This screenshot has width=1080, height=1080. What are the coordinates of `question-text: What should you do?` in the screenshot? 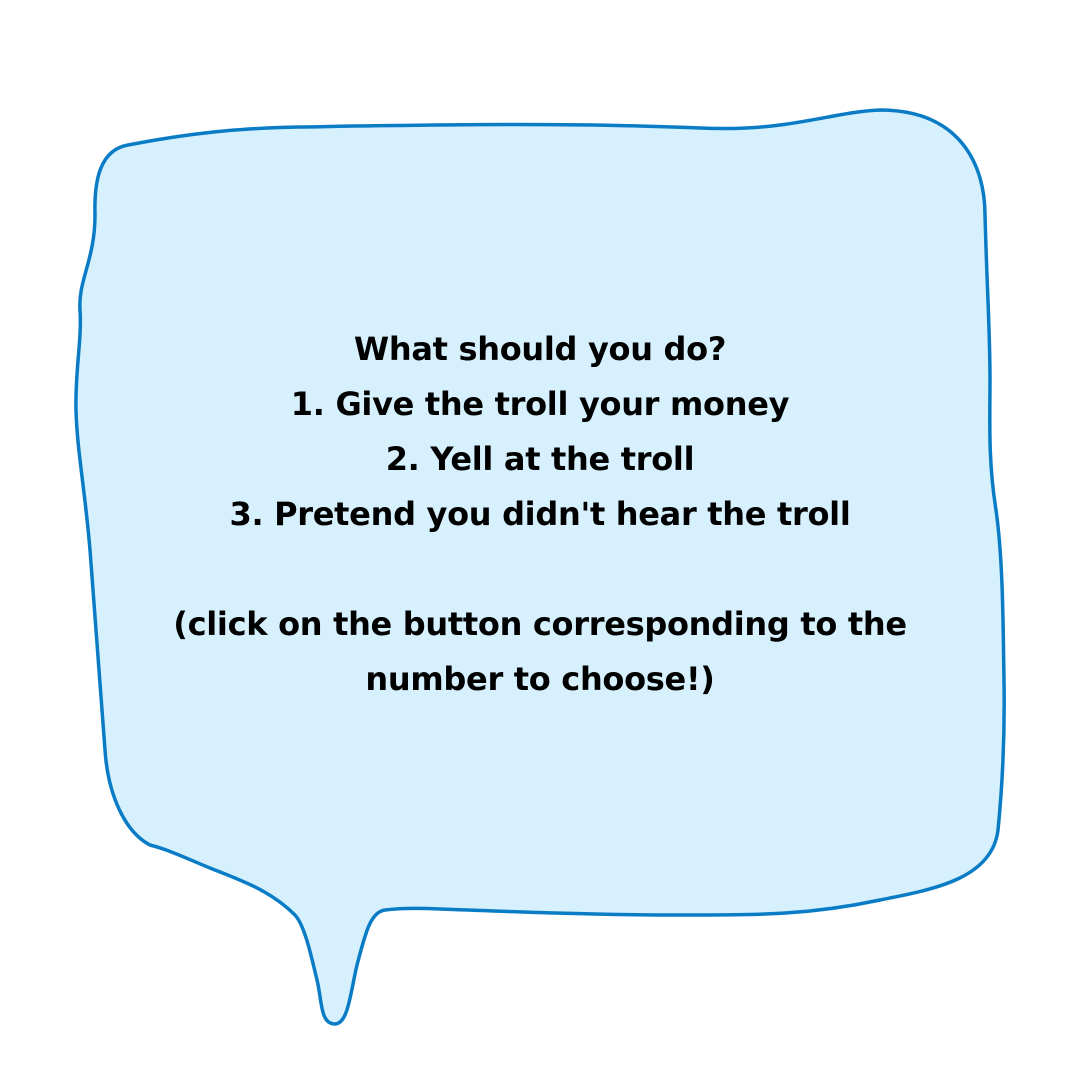 It's located at (540, 349).